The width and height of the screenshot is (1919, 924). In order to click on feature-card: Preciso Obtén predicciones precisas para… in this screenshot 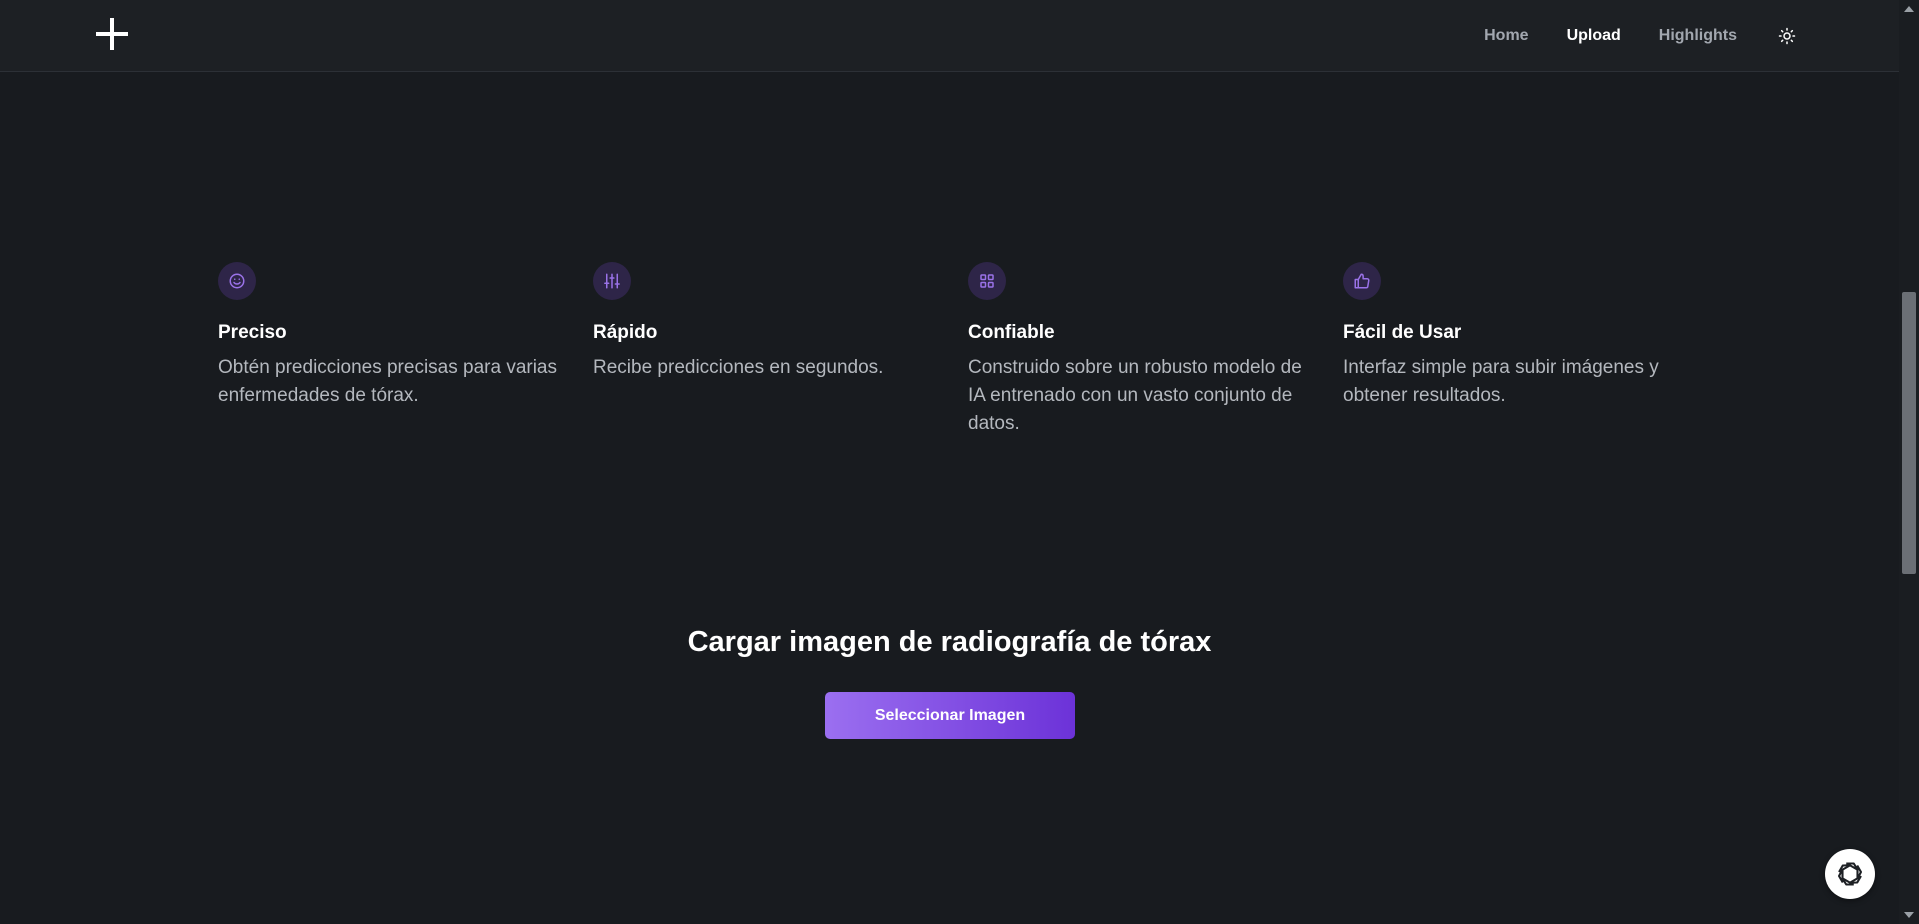, I will do `click(388, 336)`.